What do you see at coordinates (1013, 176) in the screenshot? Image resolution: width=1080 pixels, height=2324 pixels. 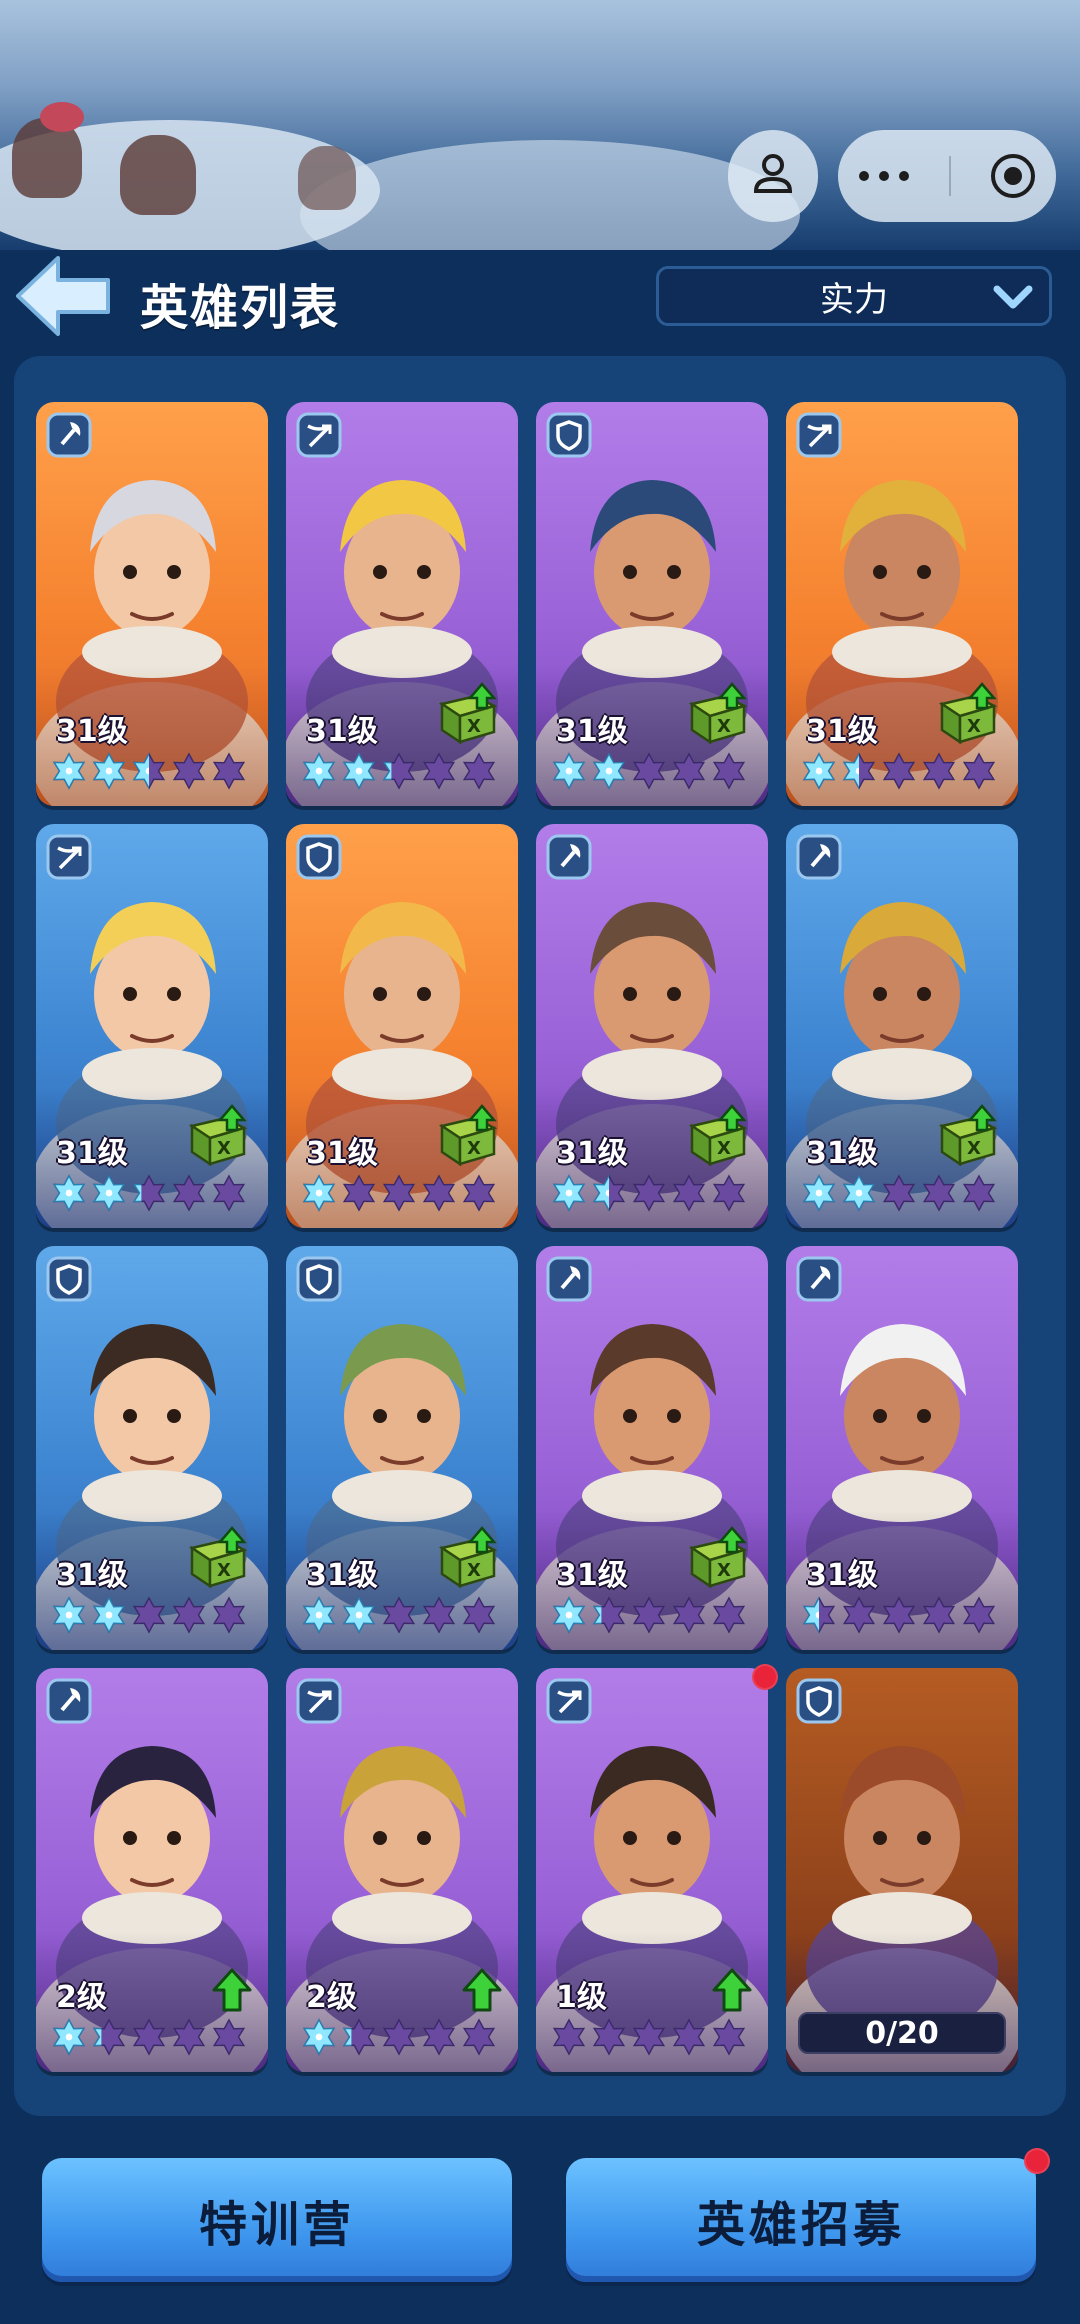 I see `target-circle-icon` at bounding box center [1013, 176].